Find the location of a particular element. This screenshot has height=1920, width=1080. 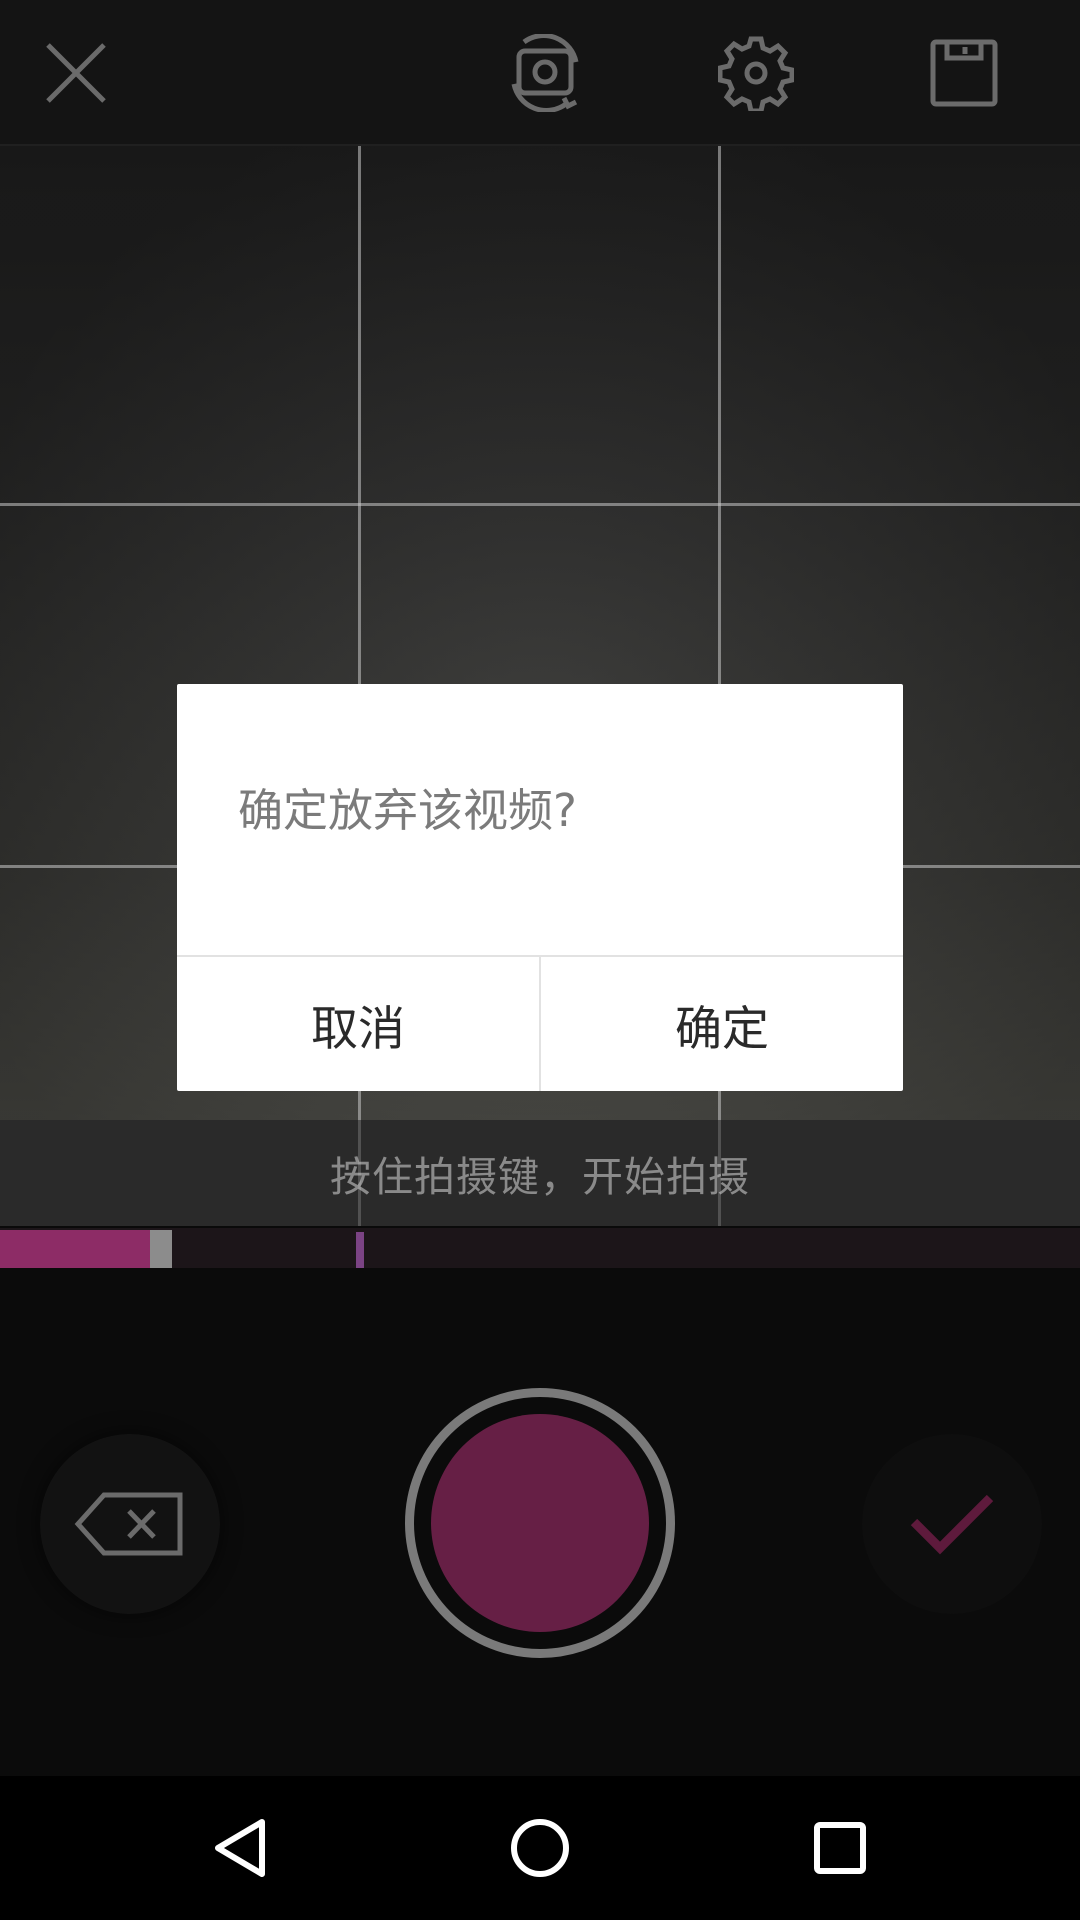

confirm-button is located at coordinates (952, 1524).